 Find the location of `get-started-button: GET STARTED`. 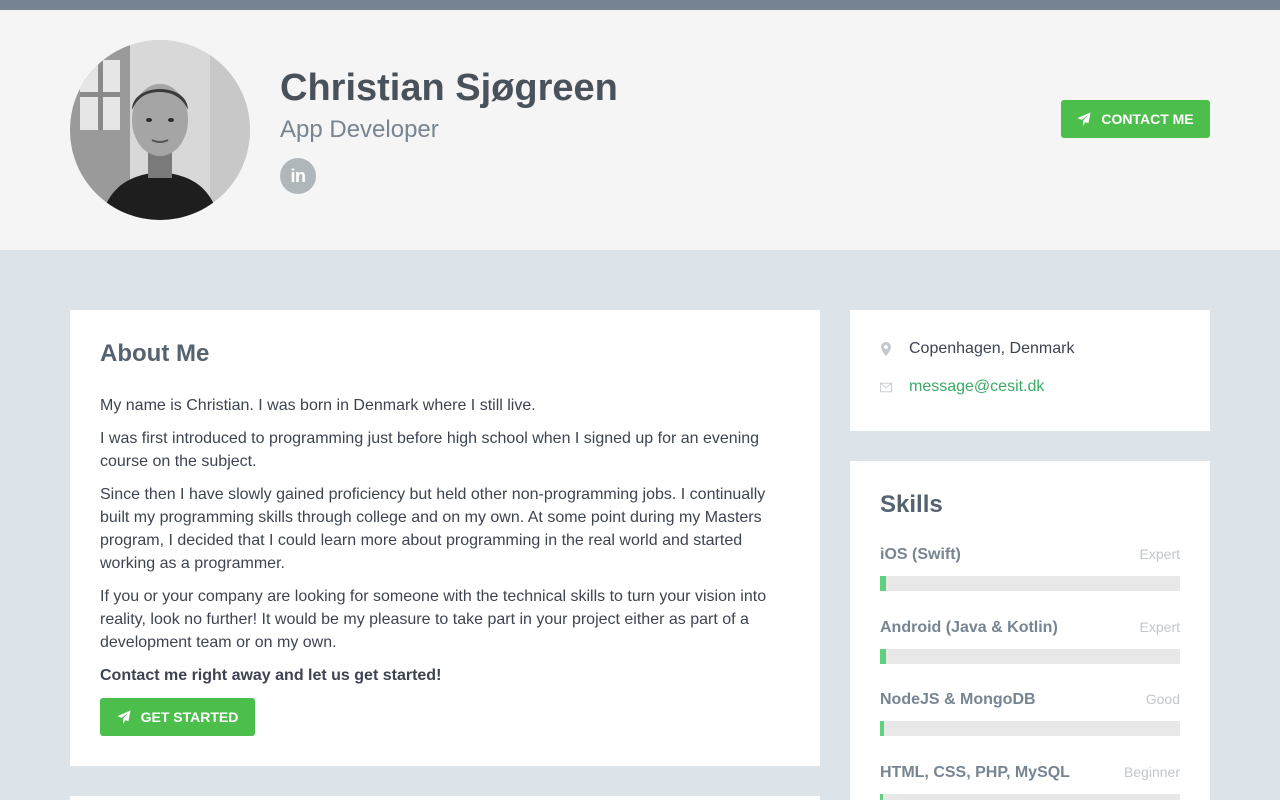

get-started-button: GET STARTED is located at coordinates (177, 717).